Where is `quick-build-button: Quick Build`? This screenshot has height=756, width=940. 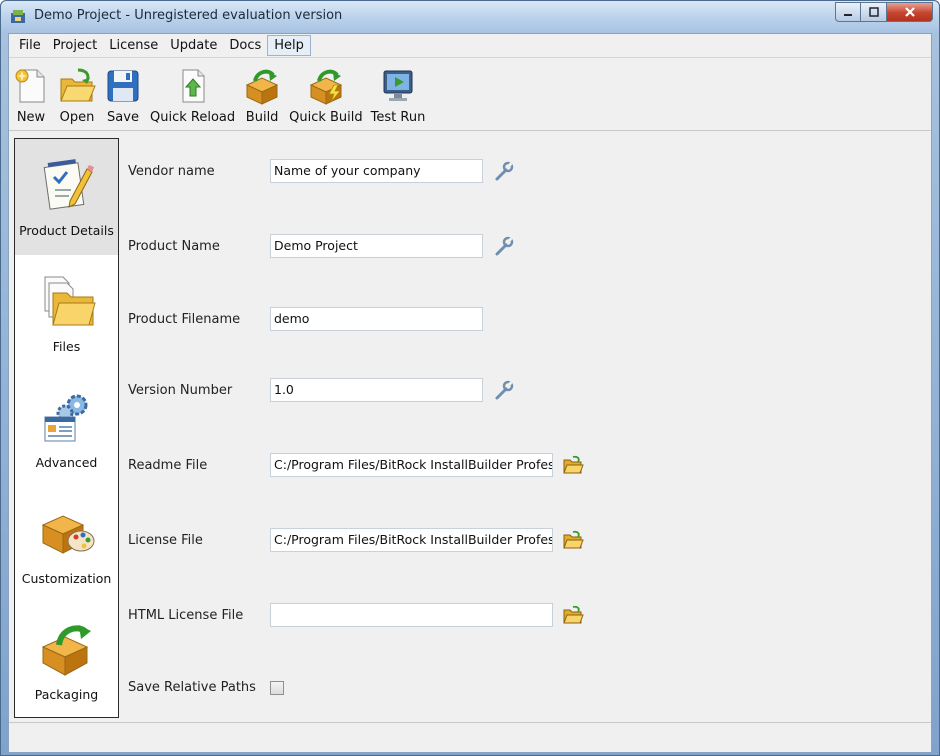
quick-build-button: Quick Build is located at coordinates (326, 96).